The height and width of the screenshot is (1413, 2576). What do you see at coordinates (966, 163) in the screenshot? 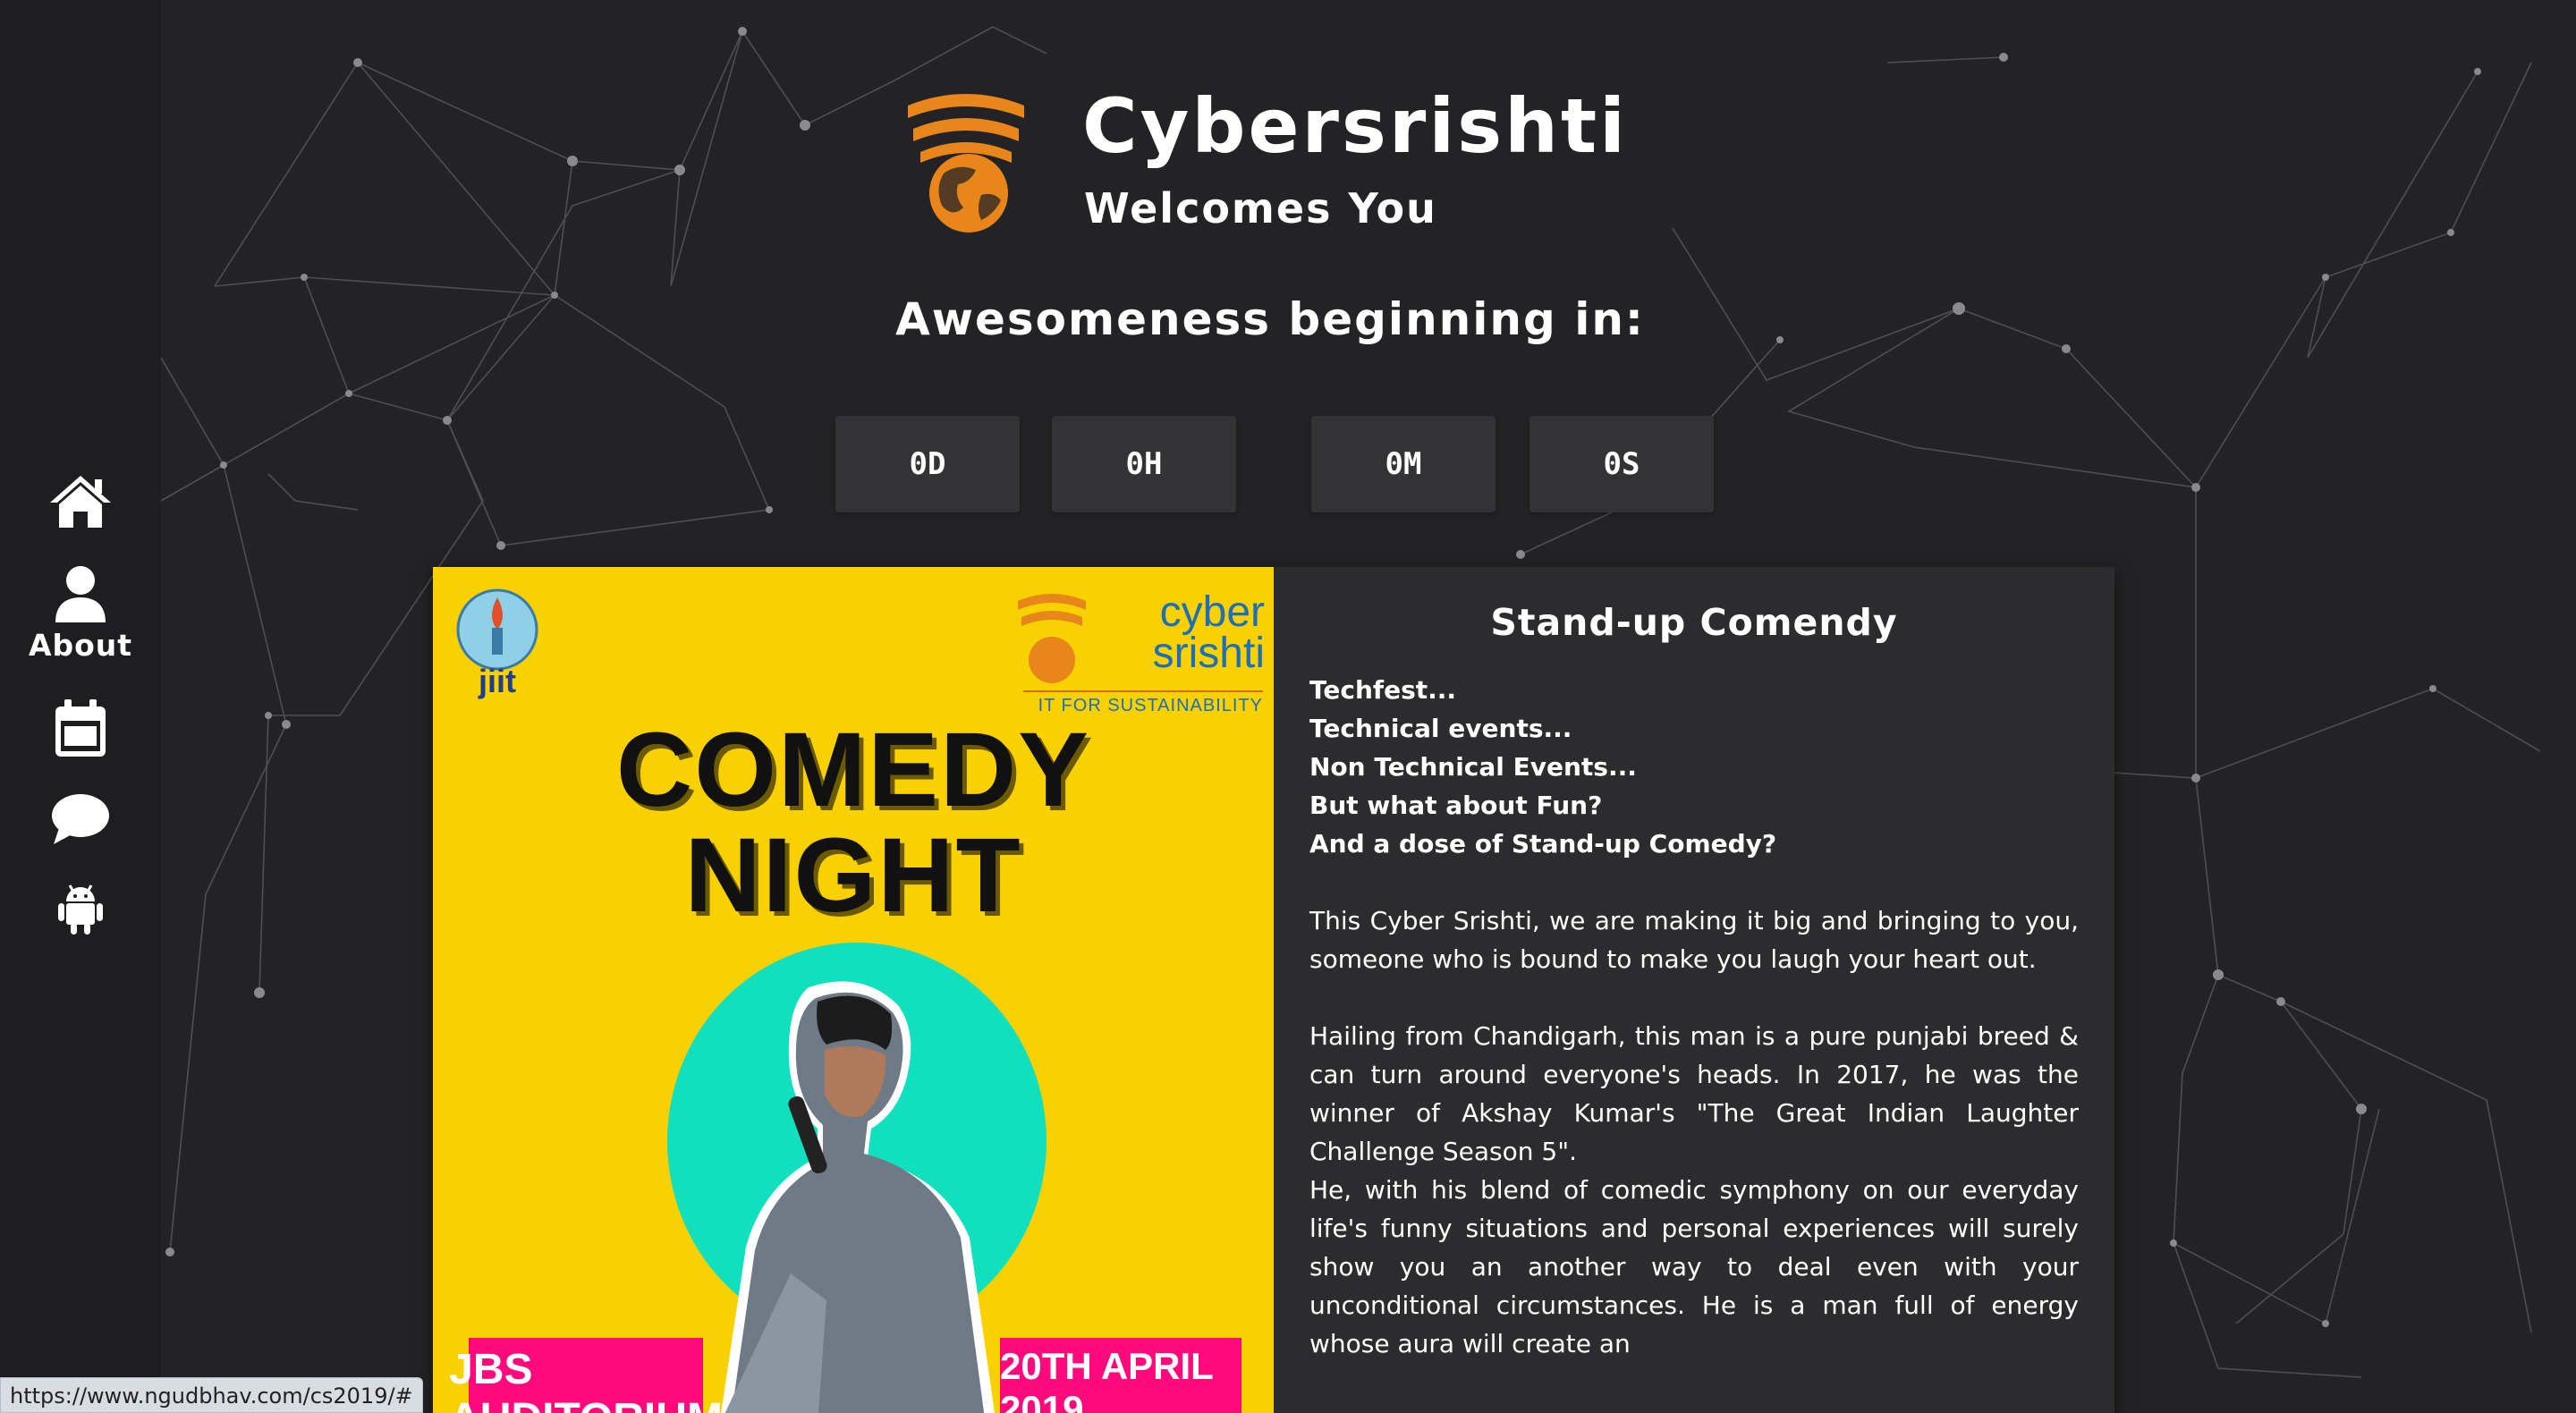
I see `cybersrishti-logo-icon` at bounding box center [966, 163].